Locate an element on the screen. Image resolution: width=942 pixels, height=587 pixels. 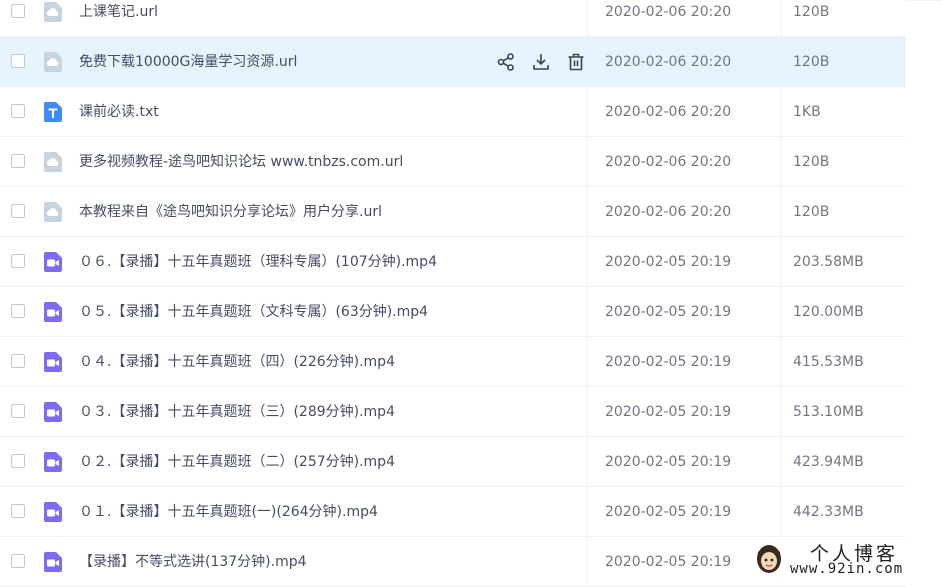
file-name: ０４.【录播】十五年真题班（四）(226分钟).mp4 is located at coordinates (237, 362).